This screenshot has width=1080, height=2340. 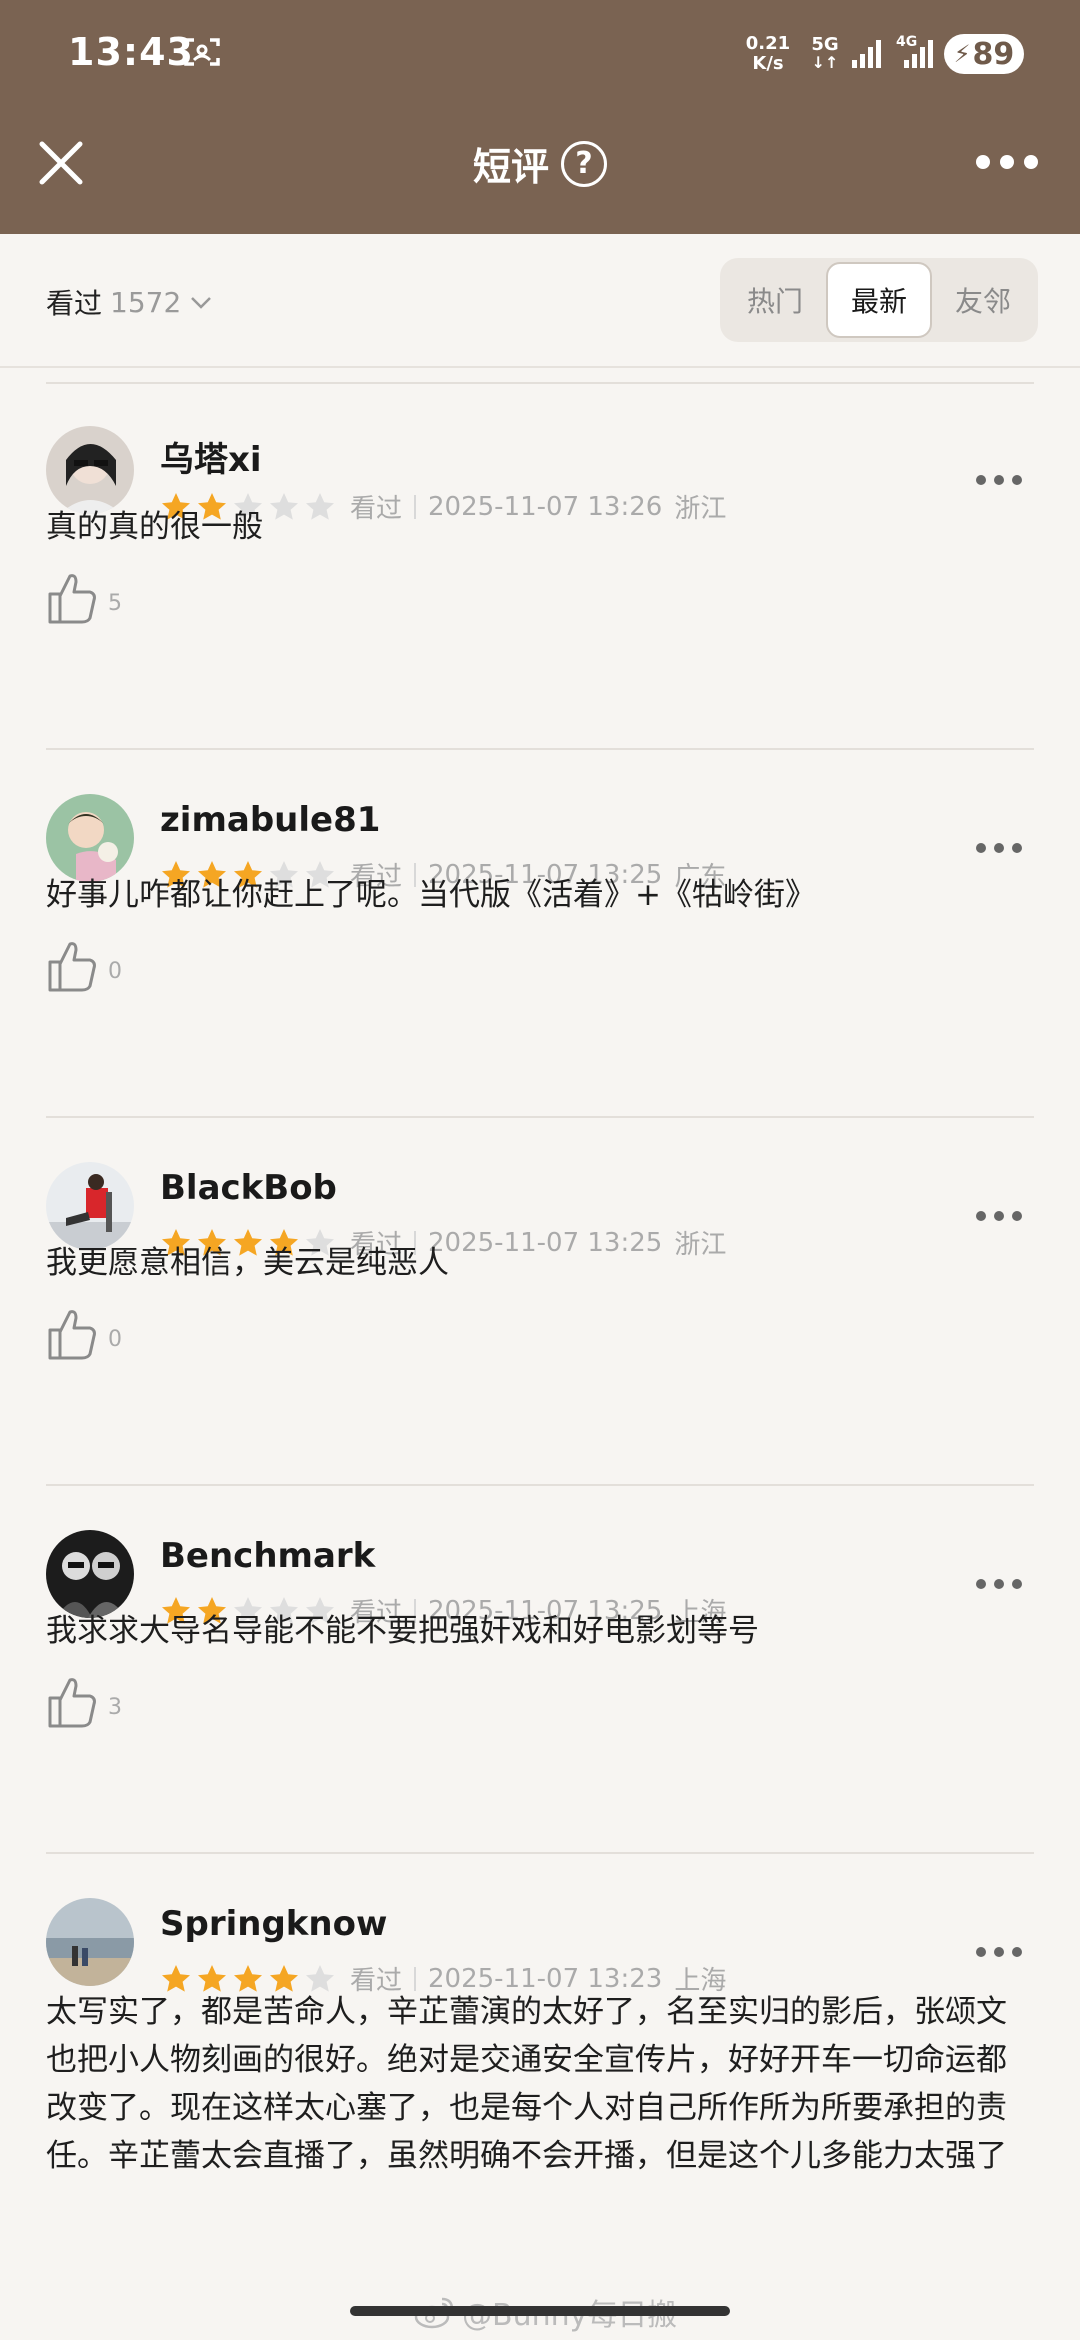 I want to click on like-button: 5, so click(x=84, y=598).